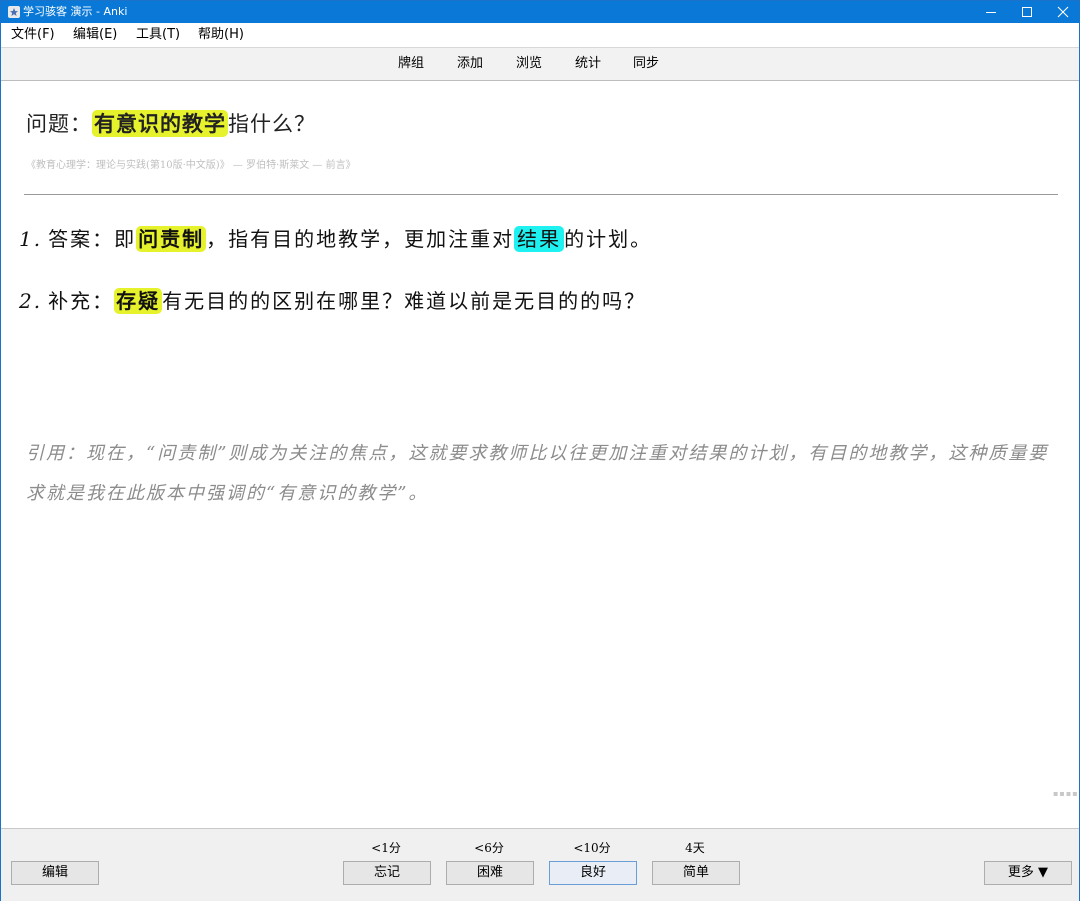  Describe the element at coordinates (470, 64) in the screenshot. I see `toolbar-add: 添加` at that location.